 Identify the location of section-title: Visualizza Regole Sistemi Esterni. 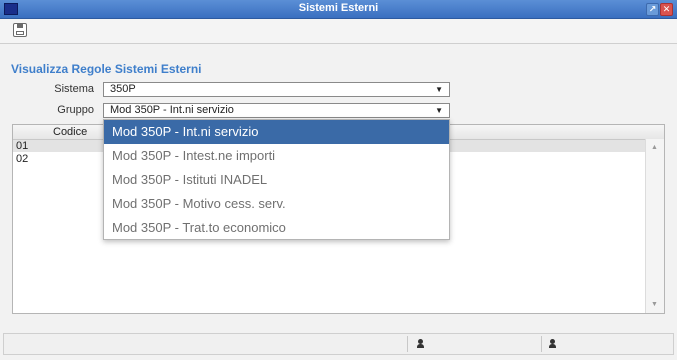
(106, 69).